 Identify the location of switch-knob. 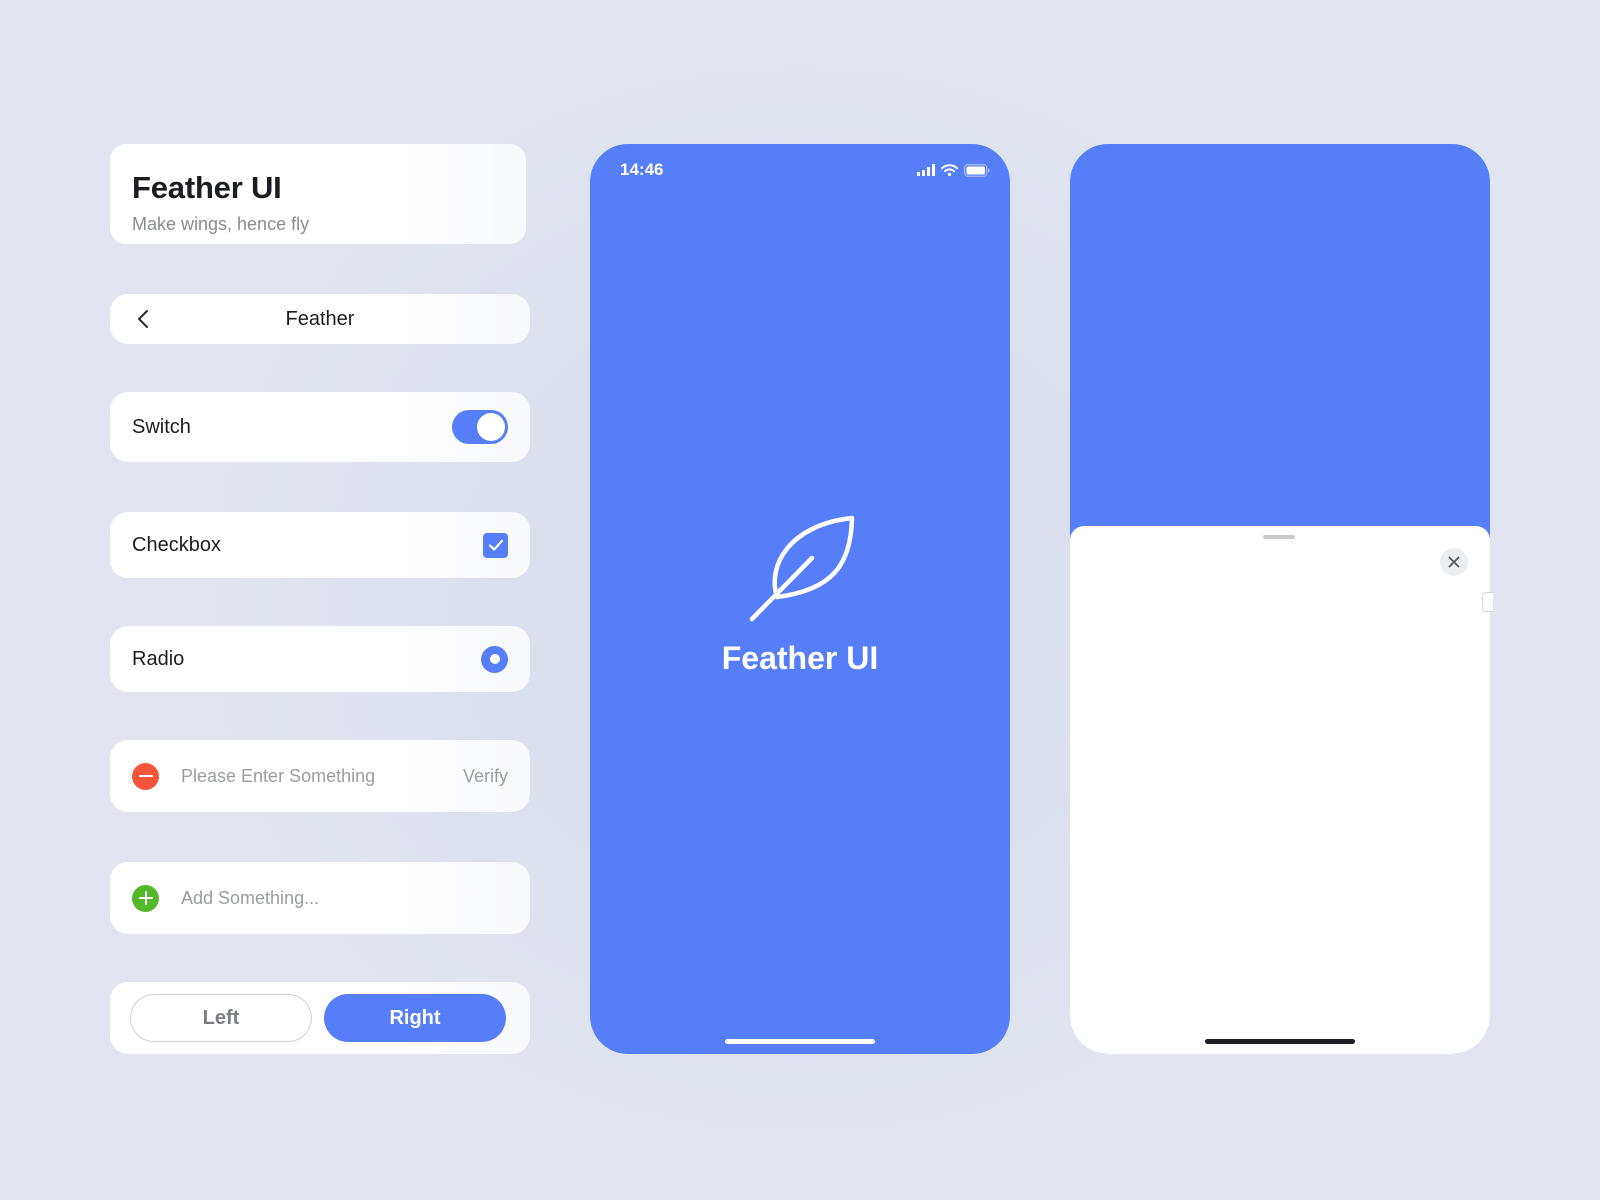
(491, 427).